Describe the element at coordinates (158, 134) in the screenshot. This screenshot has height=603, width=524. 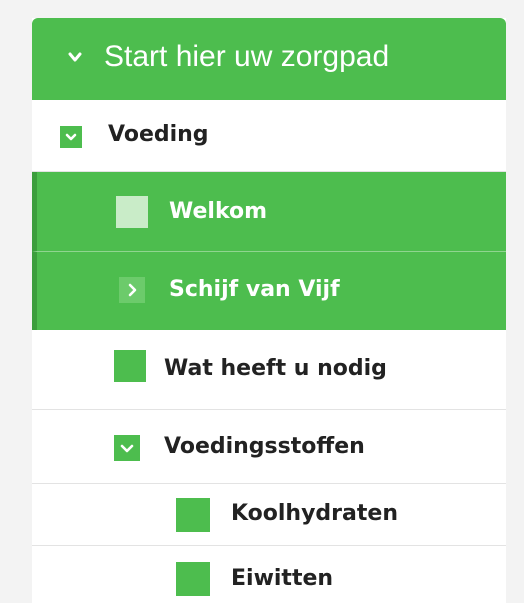
I see `menu-item-label: Voeding` at that location.